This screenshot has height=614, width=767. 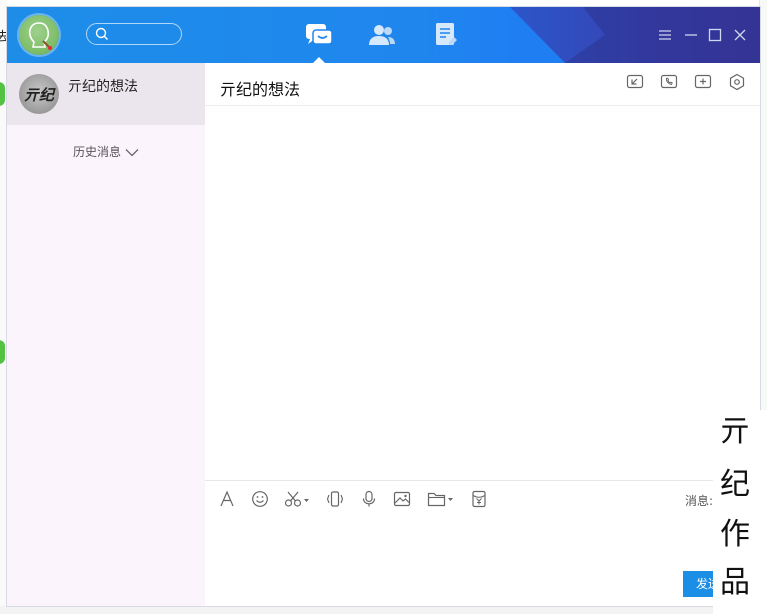 I want to click on shake-button, so click(x=335, y=499).